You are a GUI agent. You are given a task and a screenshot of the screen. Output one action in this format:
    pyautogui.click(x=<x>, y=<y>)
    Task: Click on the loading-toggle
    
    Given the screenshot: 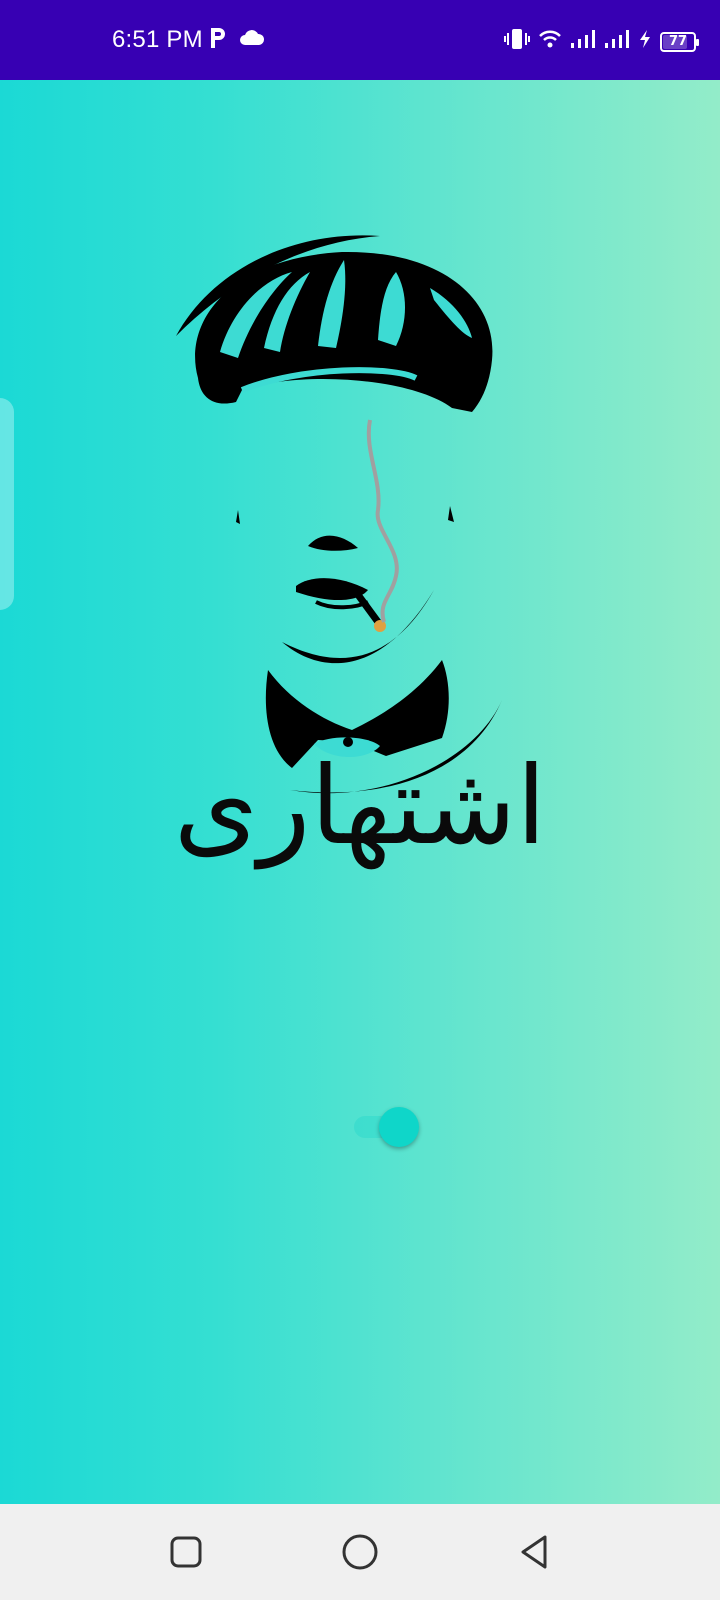 What is the action you would take?
    pyautogui.click(x=387, y=1127)
    